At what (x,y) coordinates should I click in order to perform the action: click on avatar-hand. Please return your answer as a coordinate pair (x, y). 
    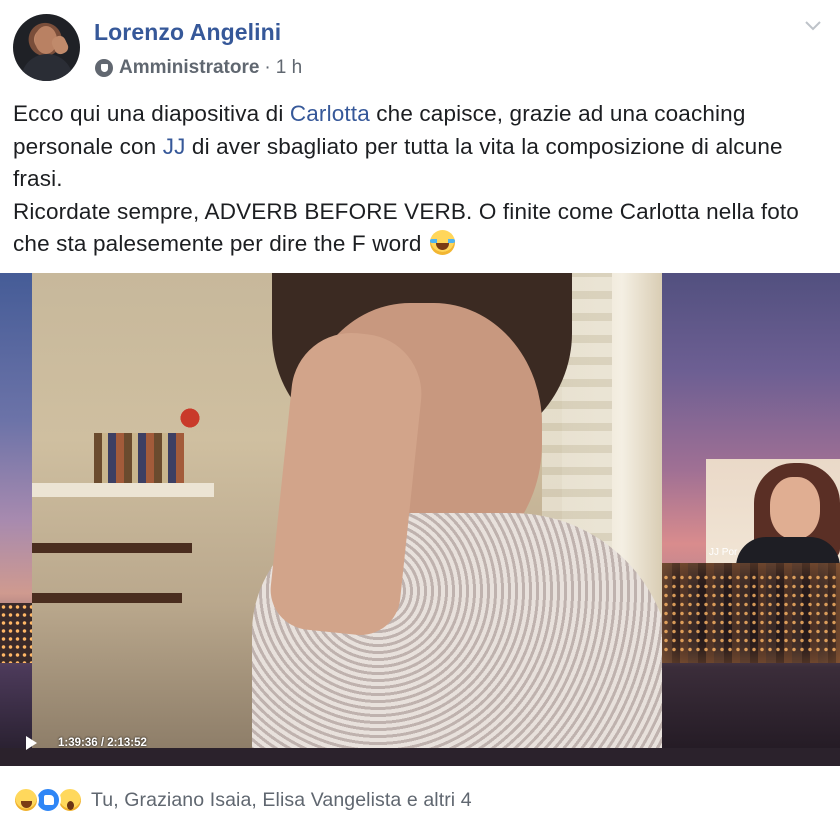
    Looking at the image, I should click on (60, 45).